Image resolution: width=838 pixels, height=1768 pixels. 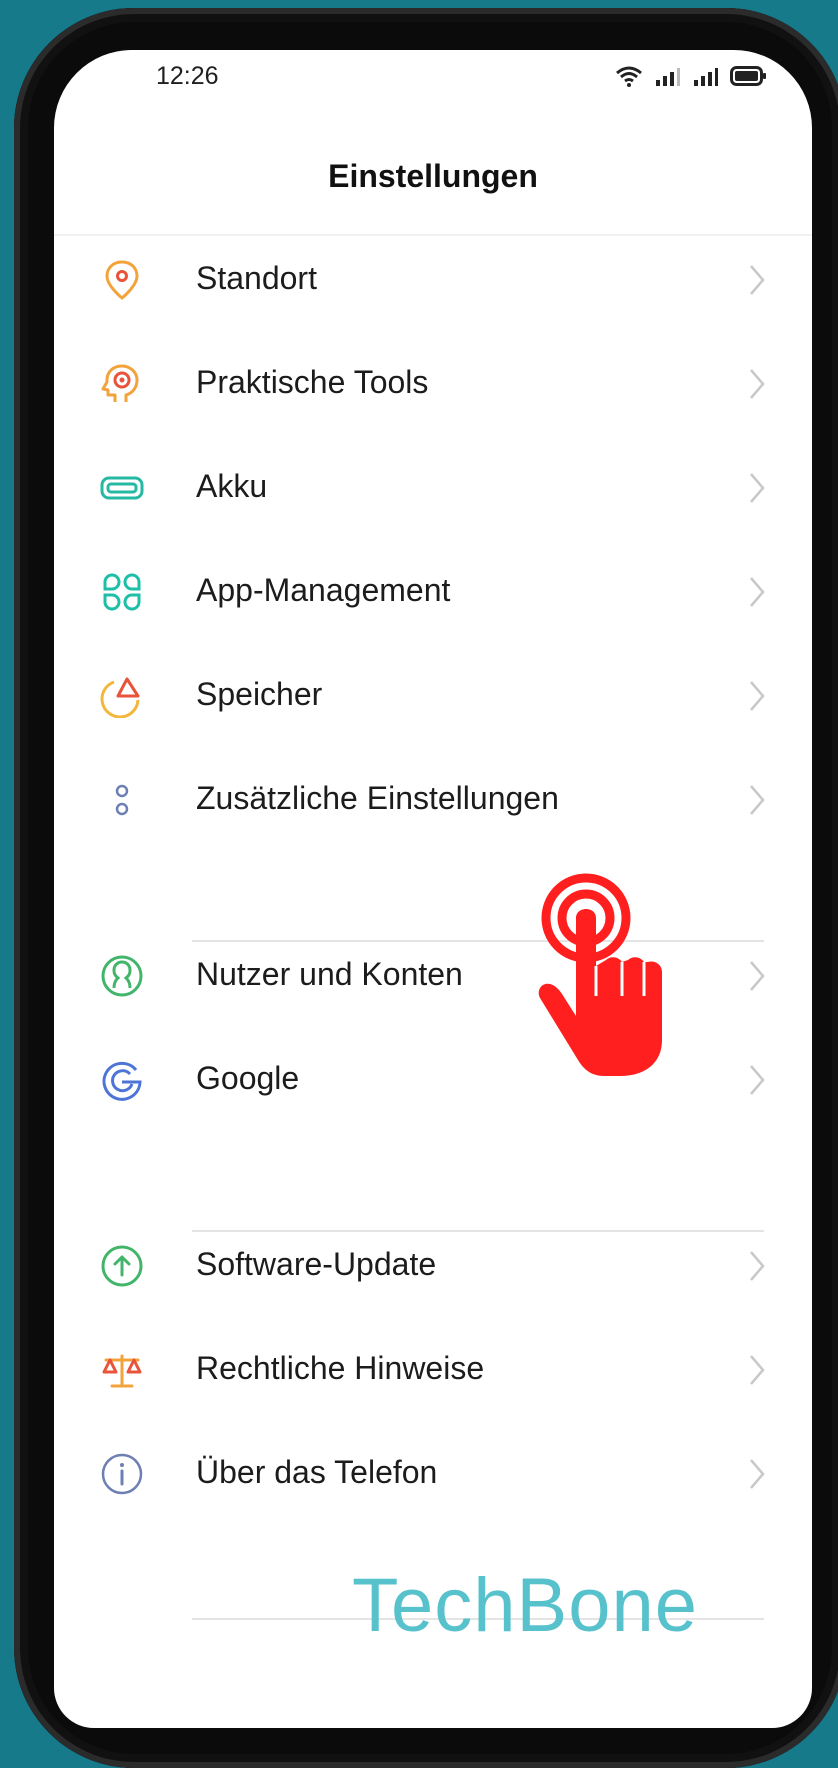 What do you see at coordinates (120, 383) in the screenshot?
I see `tools-head-icon` at bounding box center [120, 383].